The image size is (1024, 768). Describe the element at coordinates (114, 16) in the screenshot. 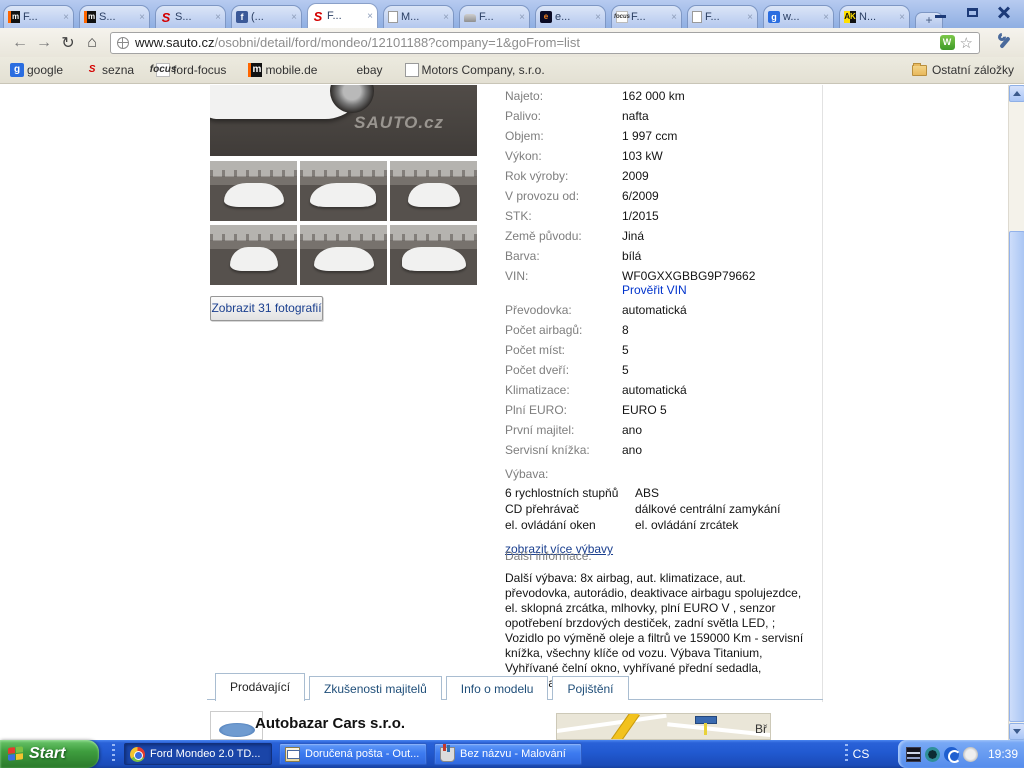

I see `browser-tab-2: m S... ×` at that location.